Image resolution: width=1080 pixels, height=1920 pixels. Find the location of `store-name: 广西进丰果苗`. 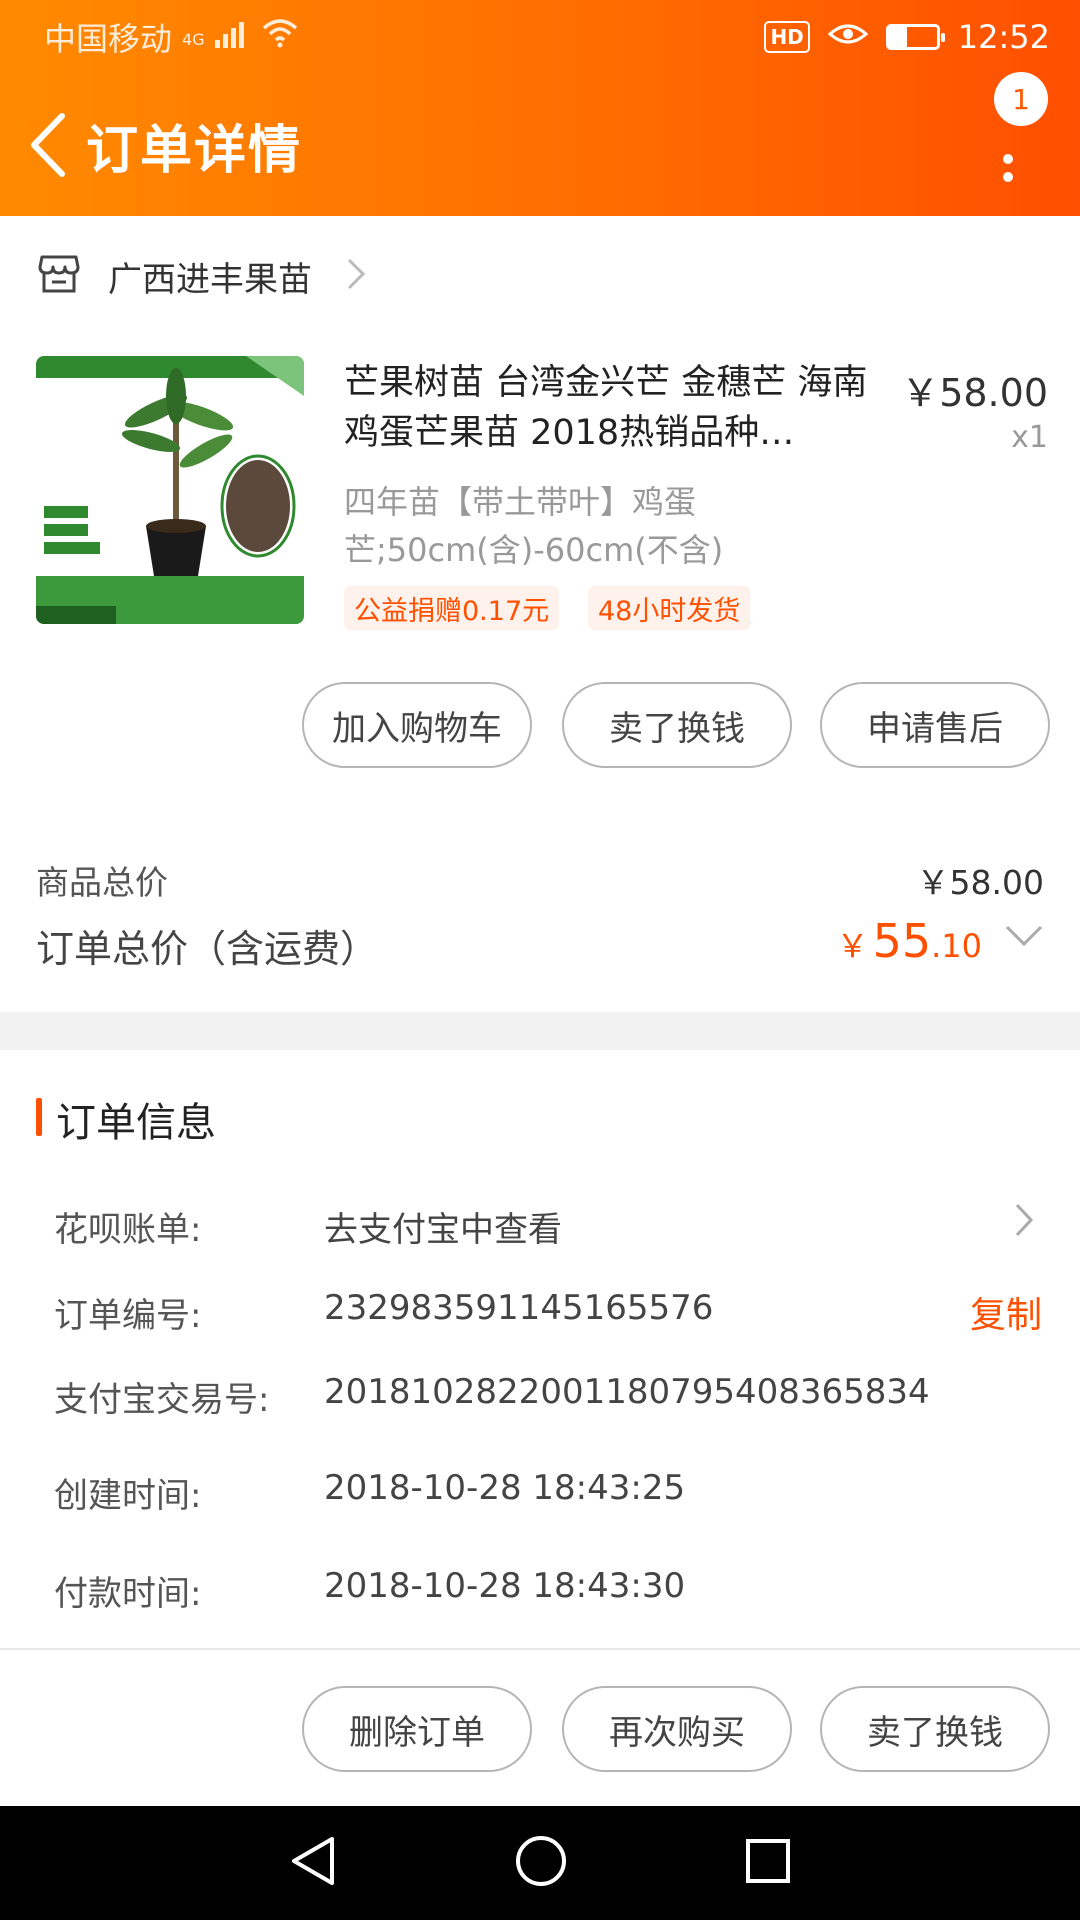

store-name: 广西进丰果苗 is located at coordinates (210, 279).